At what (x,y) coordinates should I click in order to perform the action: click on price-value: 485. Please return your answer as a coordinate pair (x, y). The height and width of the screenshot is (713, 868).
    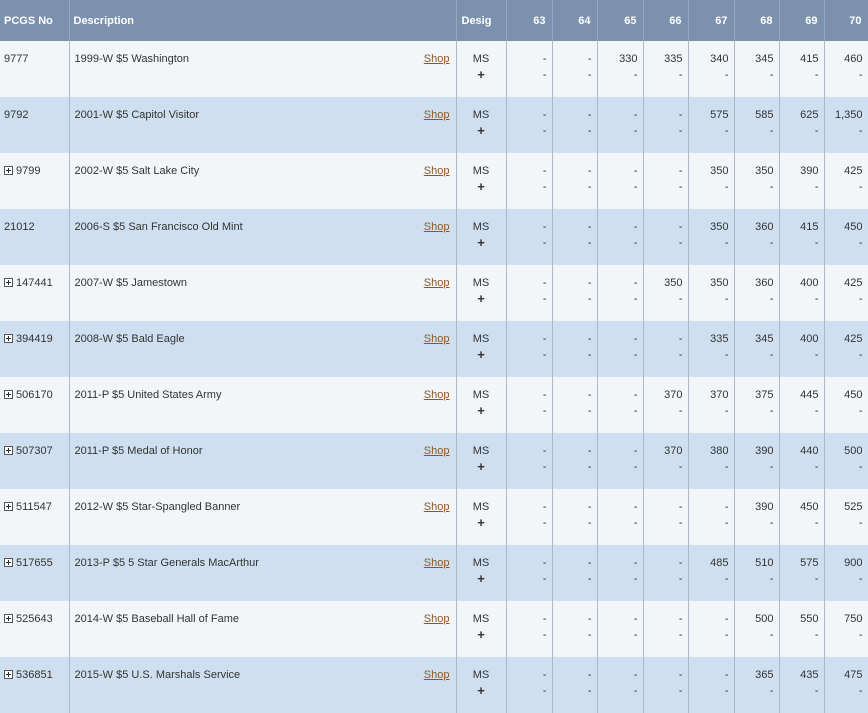
    Looking at the image, I should click on (719, 563).